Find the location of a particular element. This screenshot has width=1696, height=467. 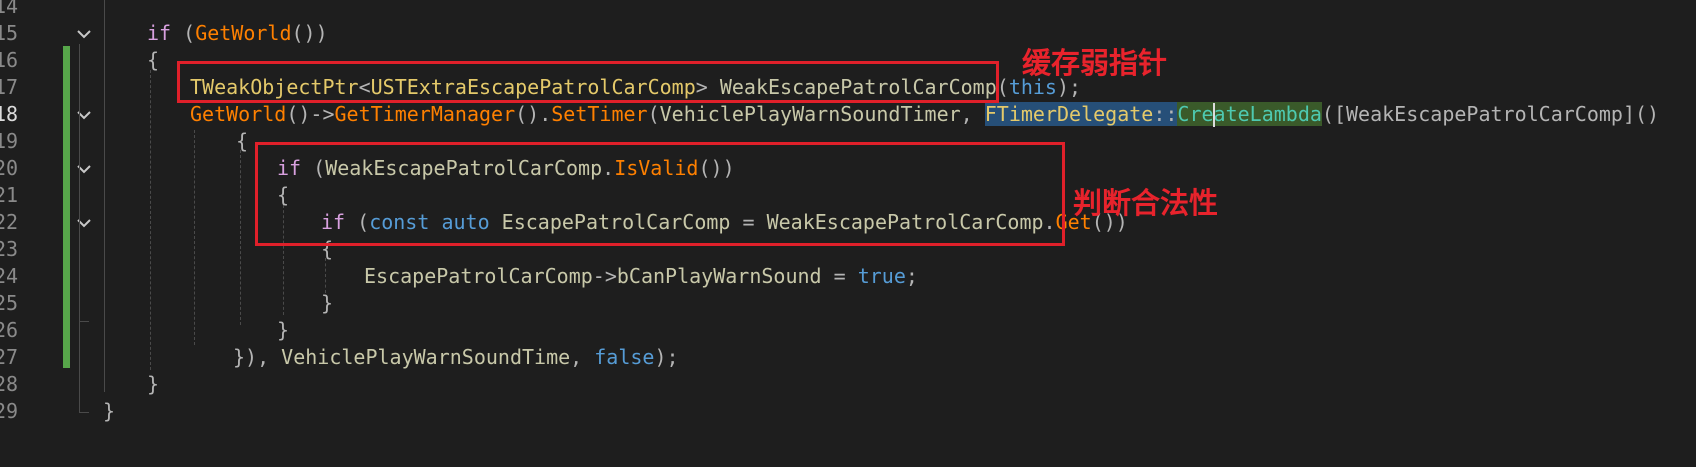

function-settimer: SetTimer is located at coordinates (599, 114).